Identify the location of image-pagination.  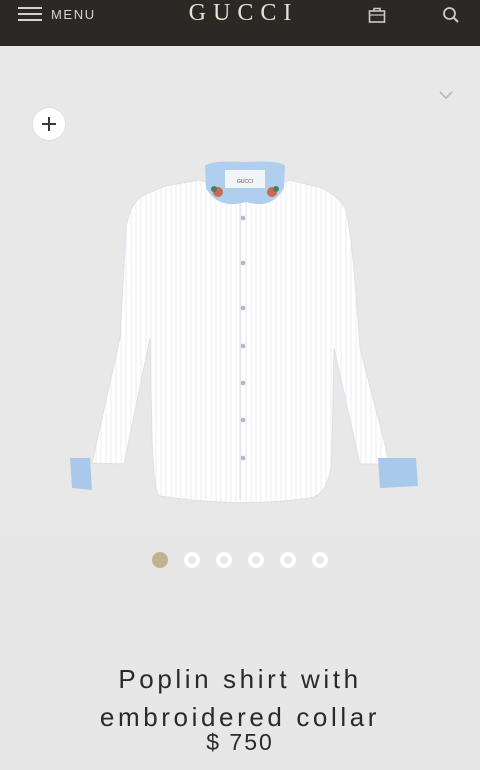
(240, 561).